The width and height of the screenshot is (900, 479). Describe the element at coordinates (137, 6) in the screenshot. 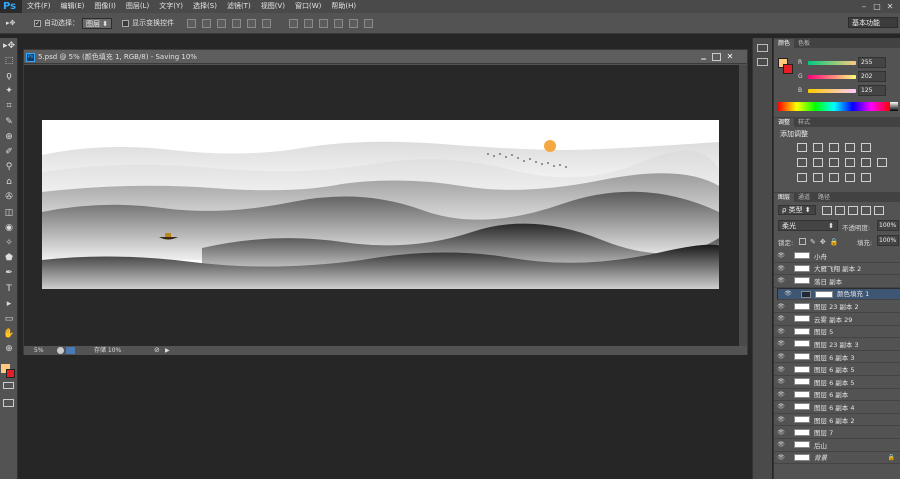

I see `menu-item: 图层(L)` at that location.